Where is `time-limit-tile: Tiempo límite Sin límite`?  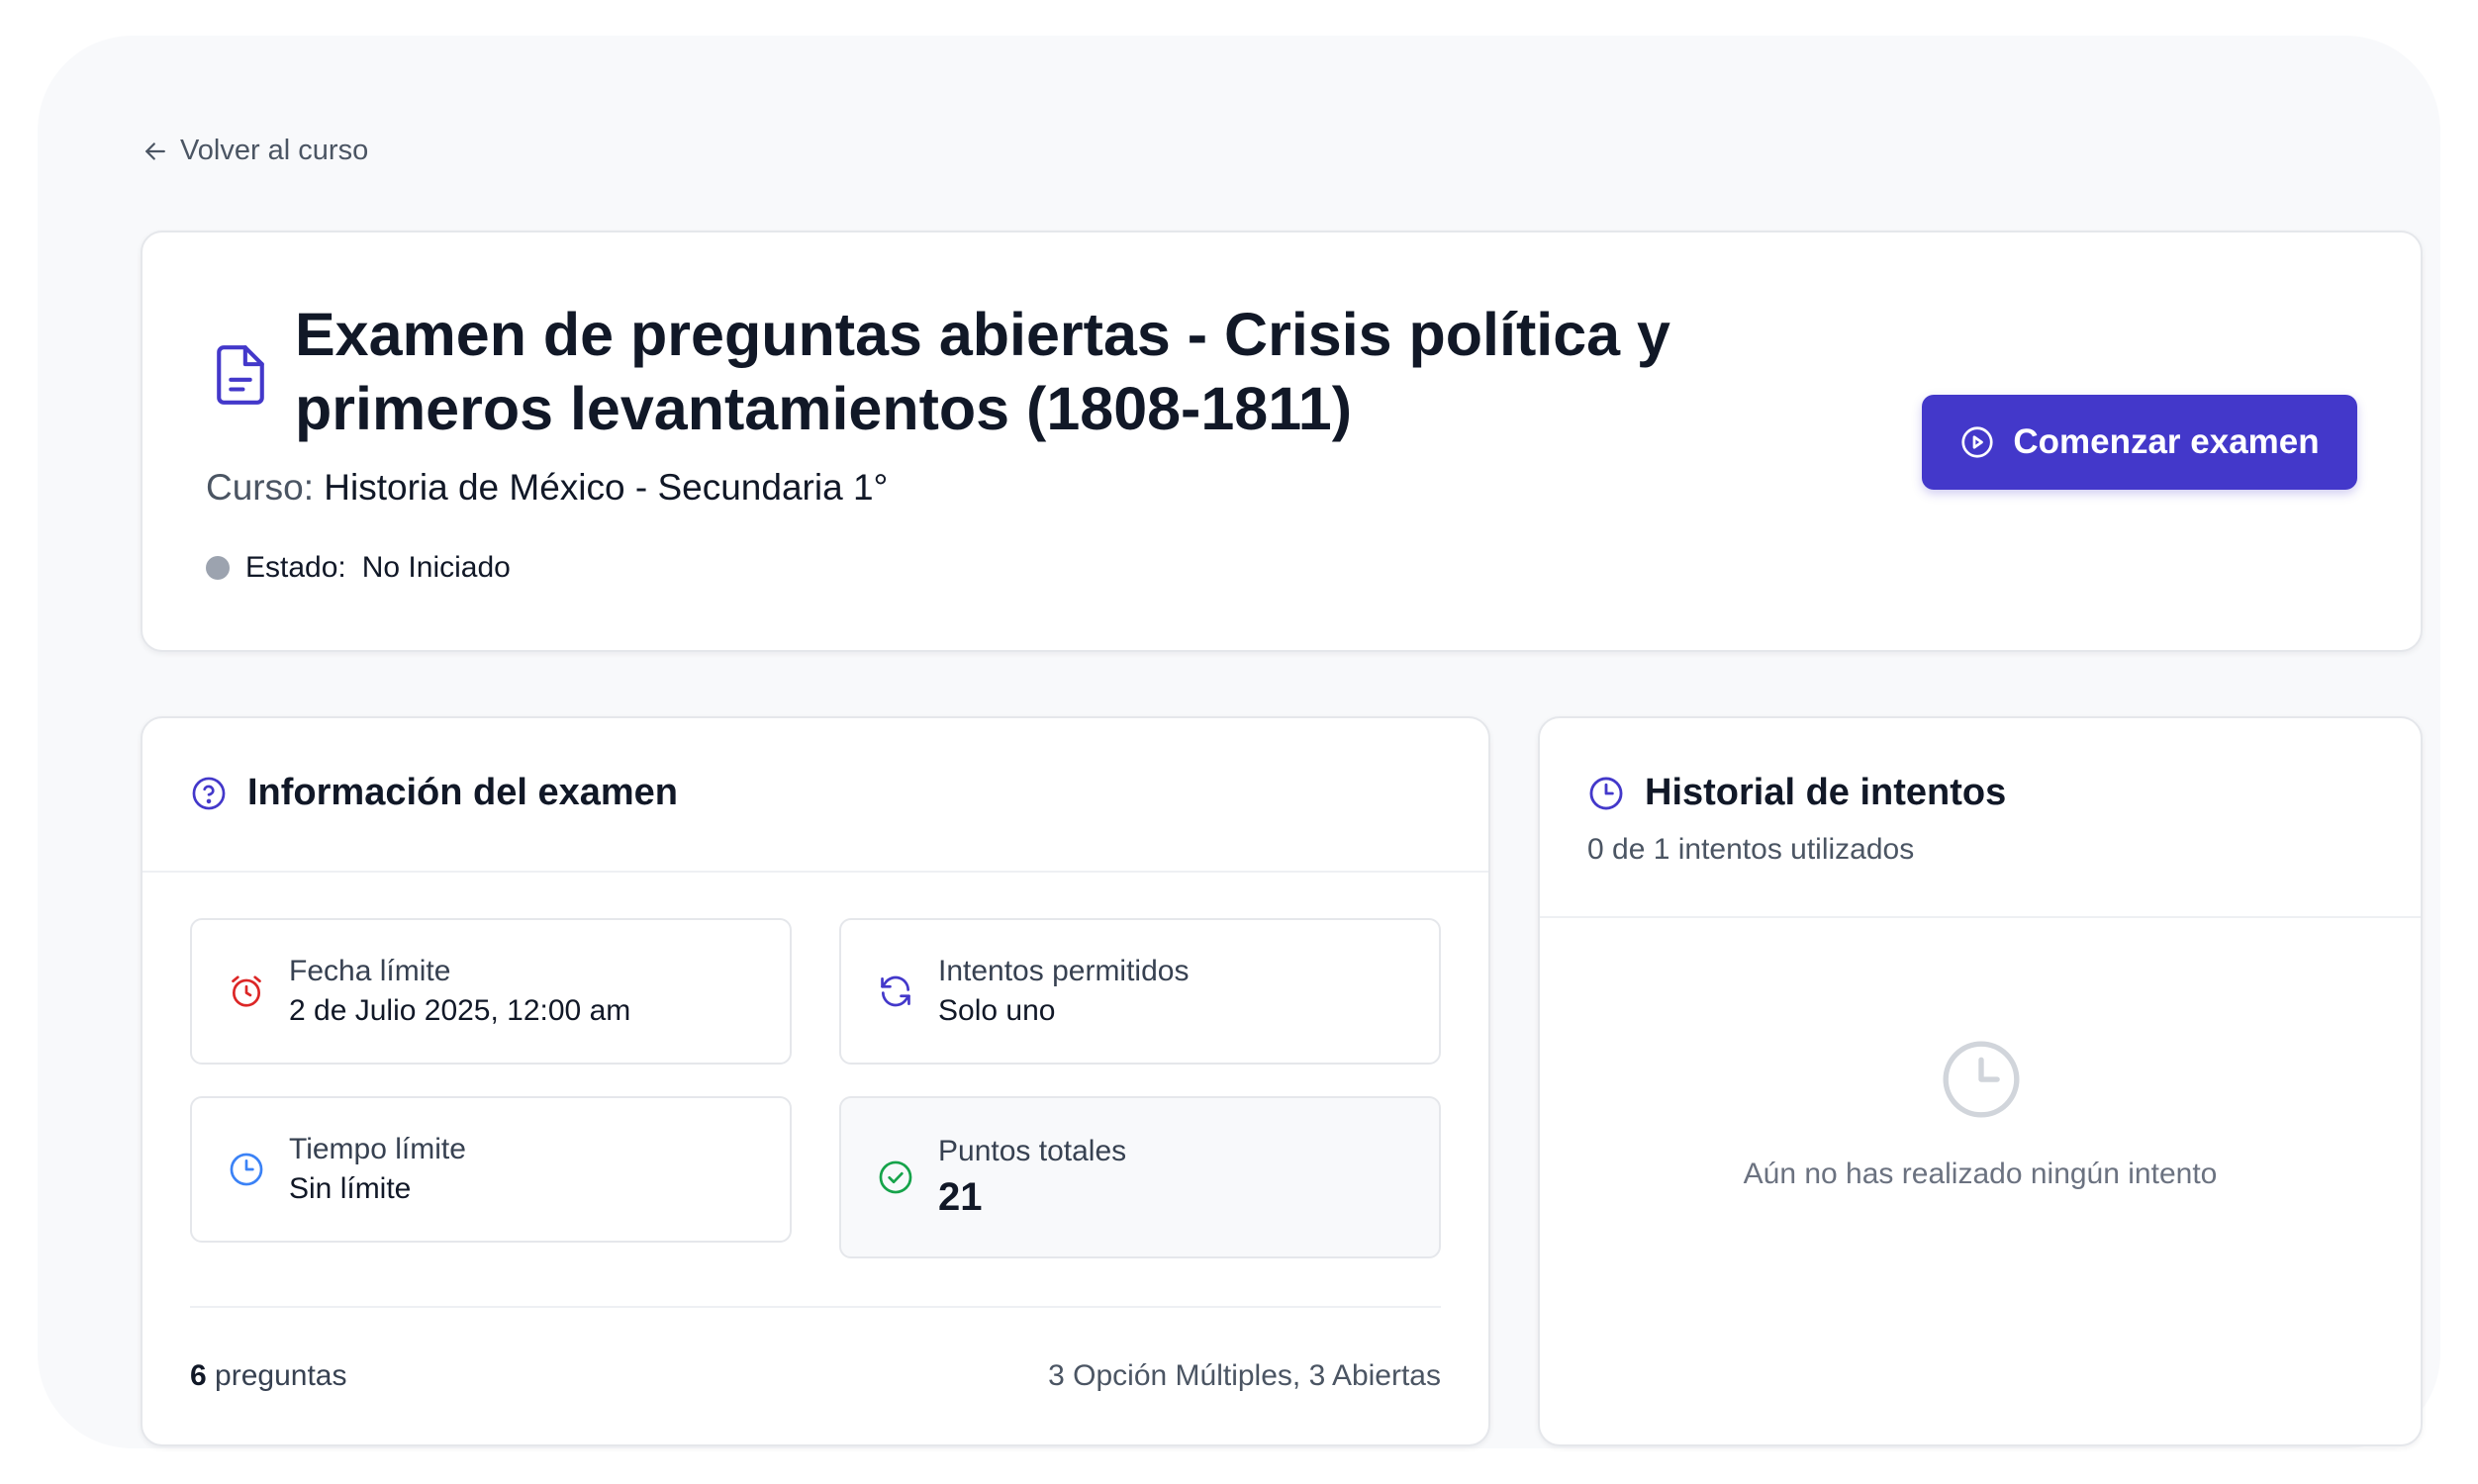 time-limit-tile: Tiempo límite Sin límite is located at coordinates (491, 1169).